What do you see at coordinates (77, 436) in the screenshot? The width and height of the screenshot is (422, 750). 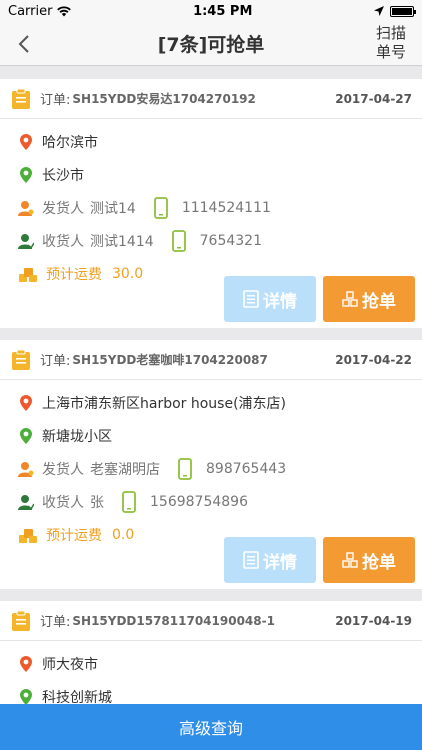 I see `destination-address: 新塘垅小区` at bounding box center [77, 436].